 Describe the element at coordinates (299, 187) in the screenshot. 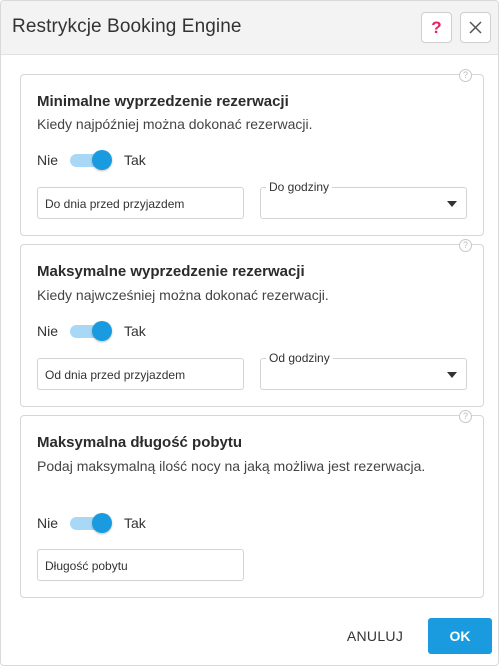

I see `select-label: Do godziny` at that location.